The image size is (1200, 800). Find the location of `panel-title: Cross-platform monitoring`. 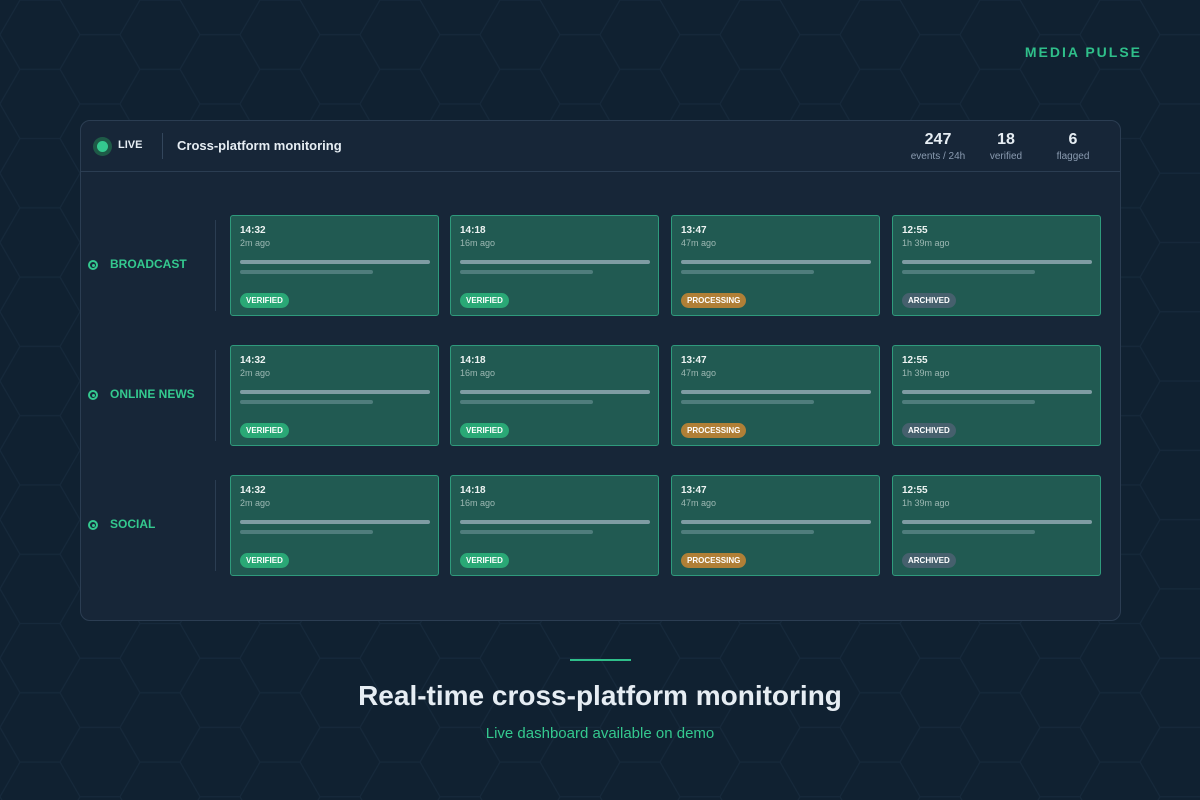

panel-title: Cross-platform monitoring is located at coordinates (259, 145).